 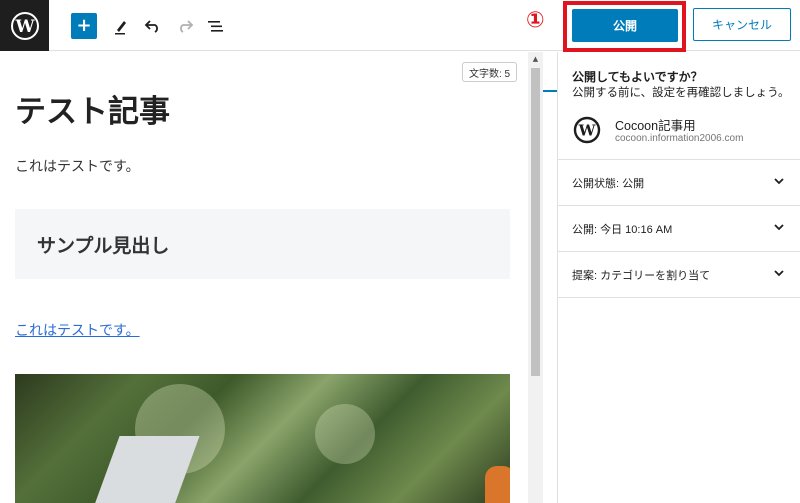 What do you see at coordinates (345, 434) in the screenshot?
I see `photo-bokeh` at bounding box center [345, 434].